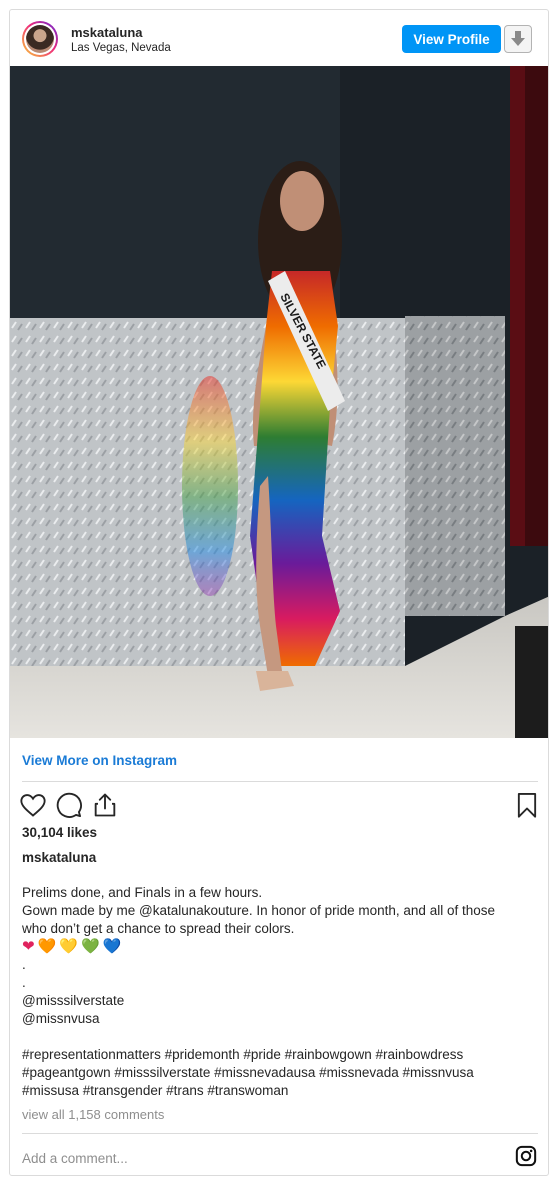 The width and height of the screenshot is (559, 1185). I want to click on comment-input, so click(257, 1158).